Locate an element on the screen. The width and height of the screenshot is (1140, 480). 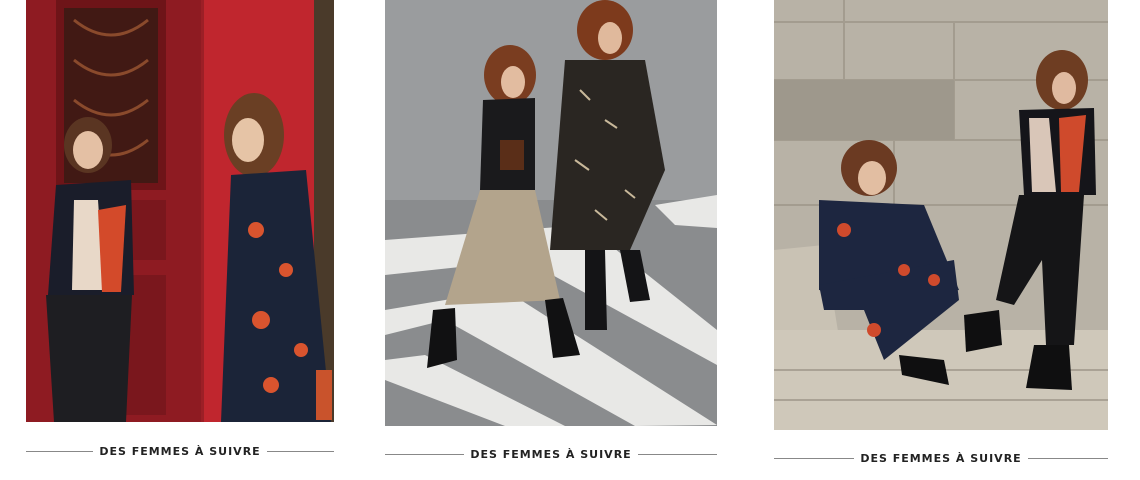
lookbook-caption-3: DES FEMMES À SUIVRE is located at coordinates (941, 458).